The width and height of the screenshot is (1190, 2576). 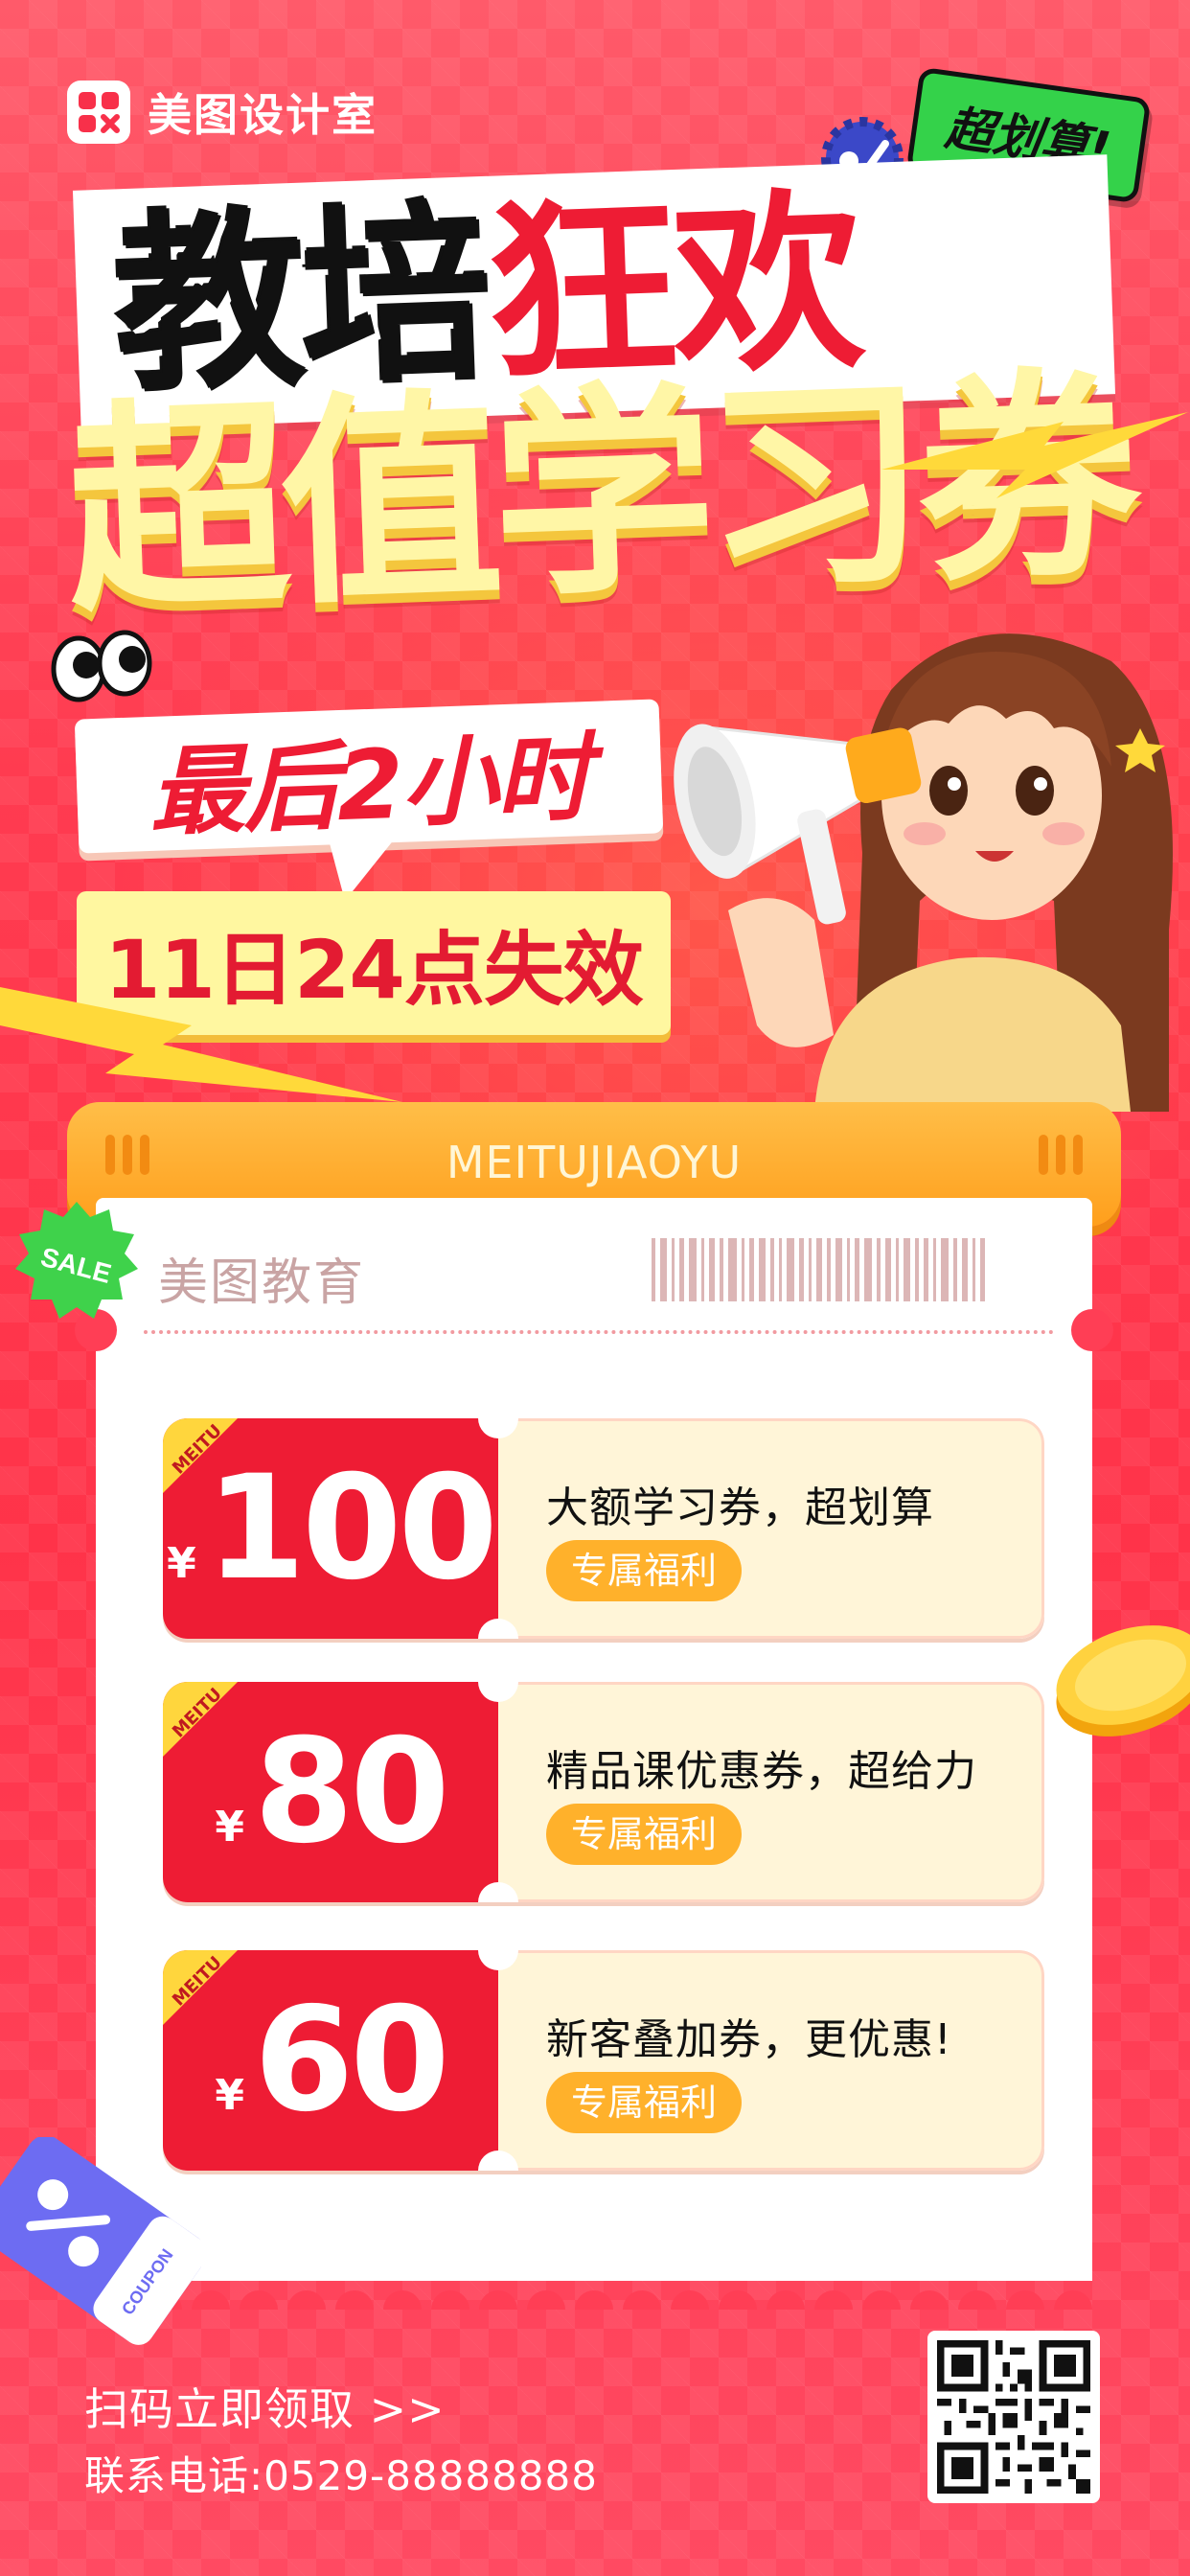 I want to click on ticket-notch-right, so click(x=1092, y=1330).